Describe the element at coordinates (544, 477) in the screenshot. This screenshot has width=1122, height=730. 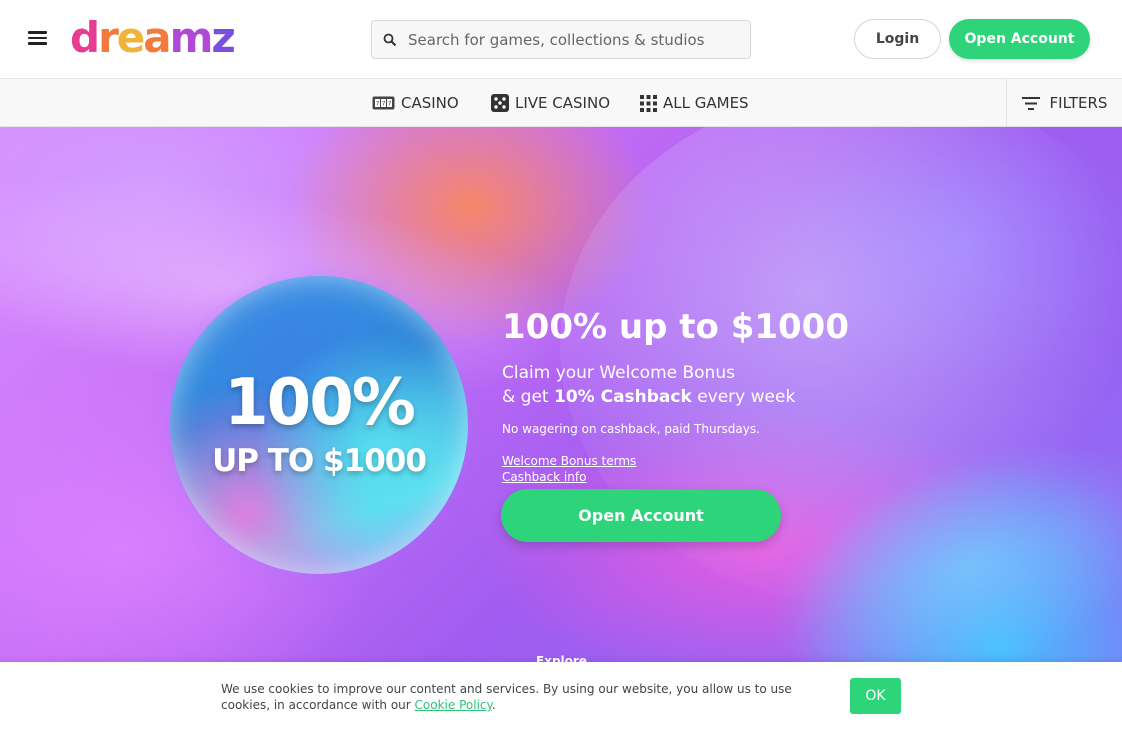
I see `cashback-info-link: Cashback info` at that location.